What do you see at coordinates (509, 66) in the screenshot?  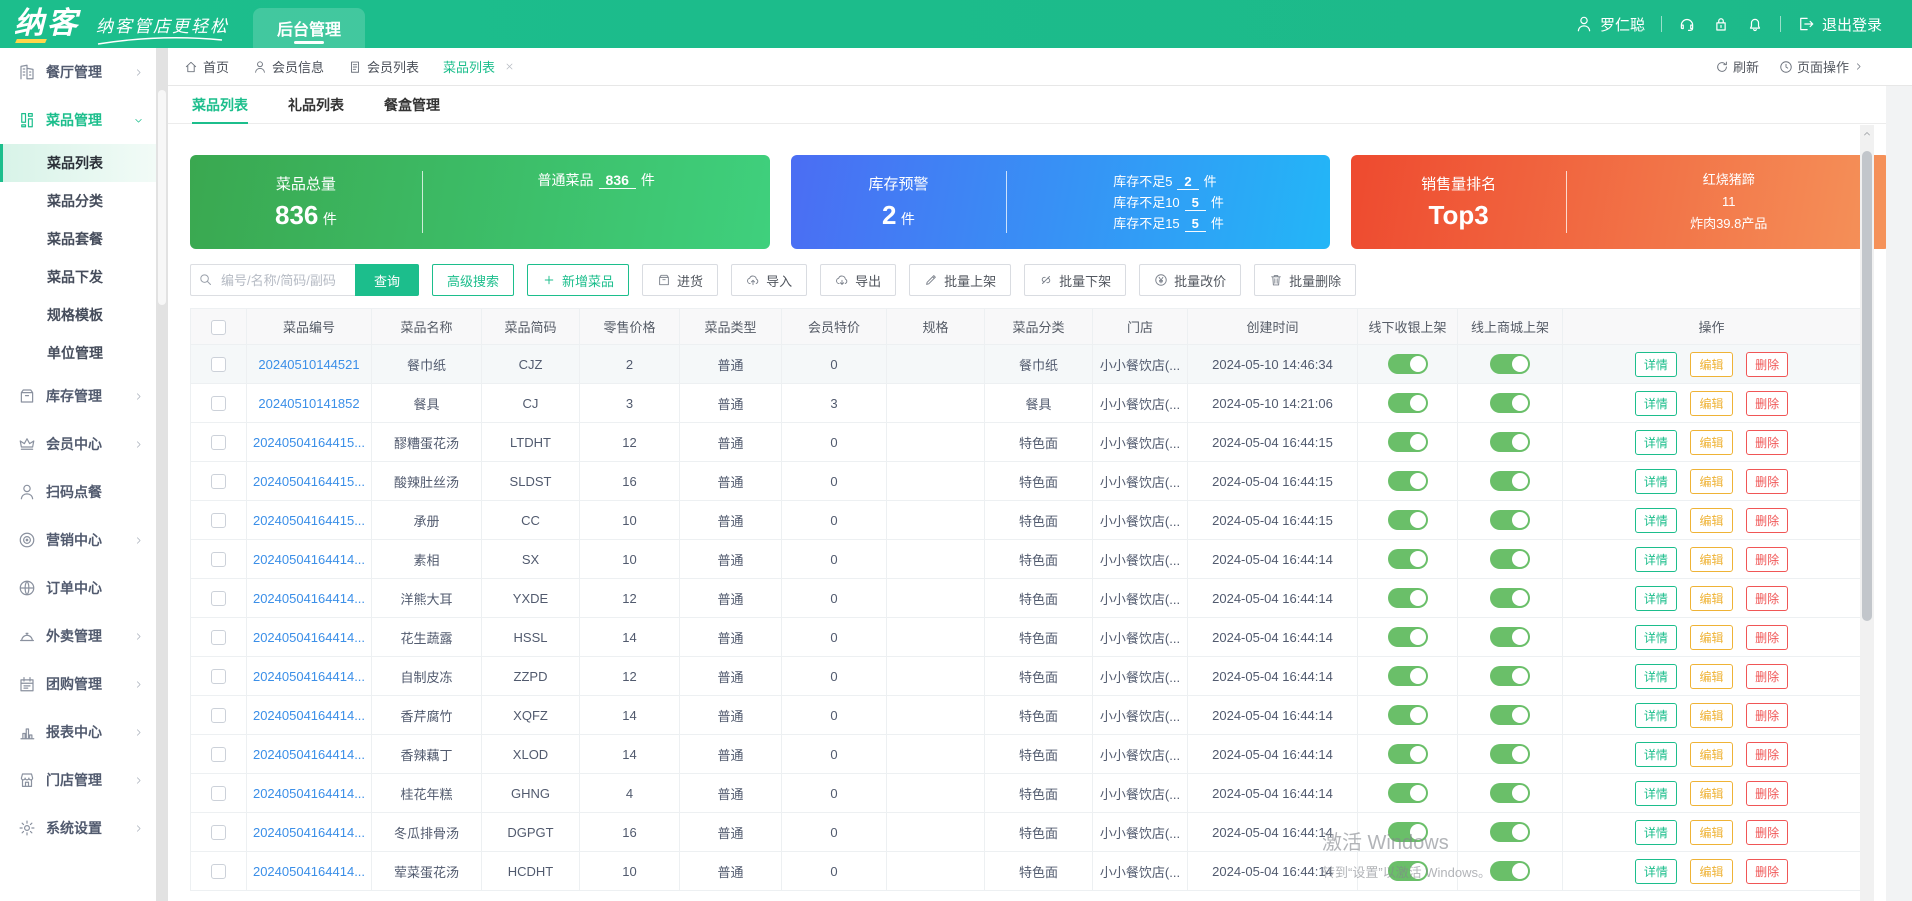 I see `close-icon` at bounding box center [509, 66].